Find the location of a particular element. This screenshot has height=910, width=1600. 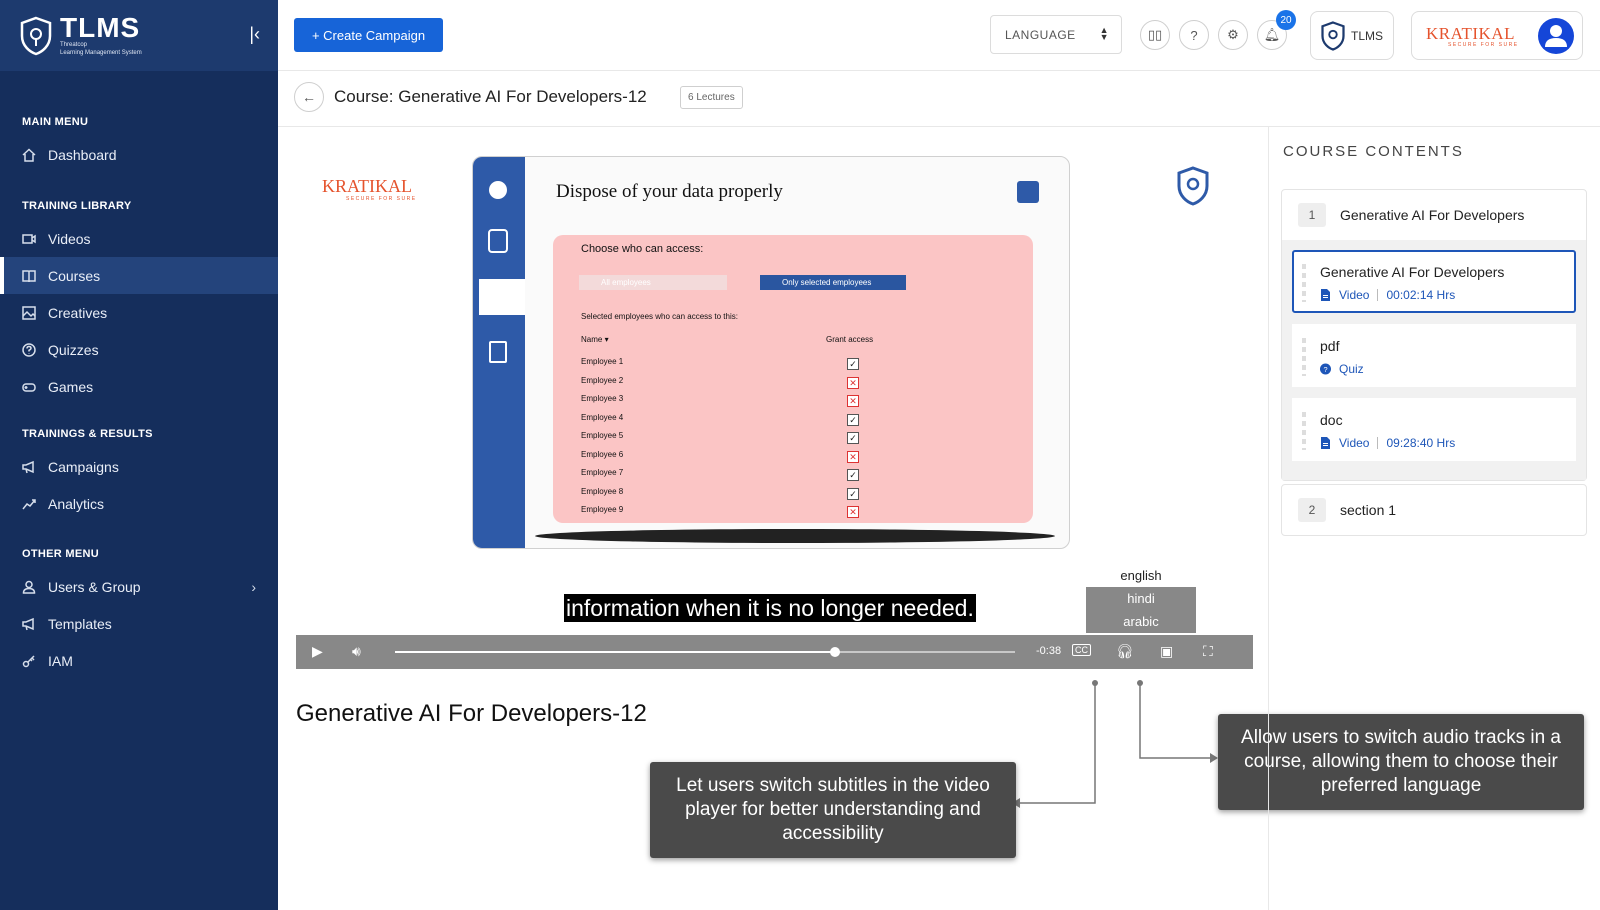

slide-heading: Dispose of your data properly is located at coordinates (669, 191).